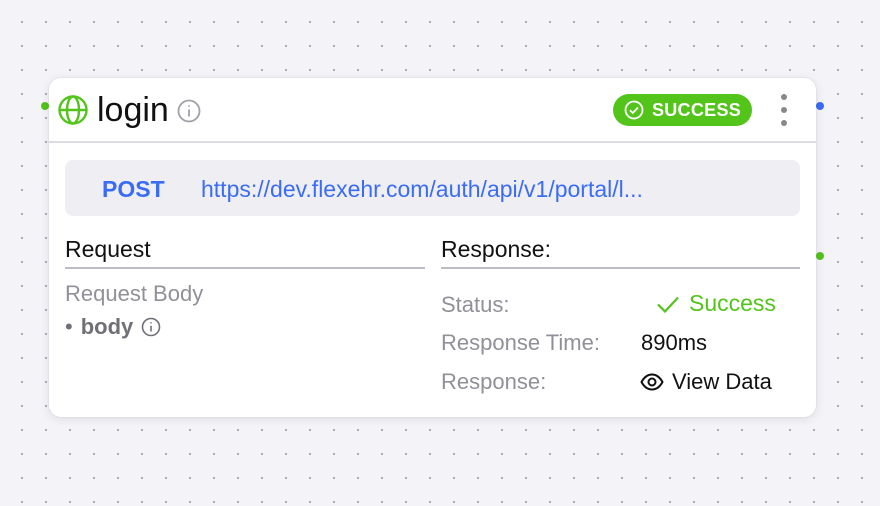 The width and height of the screenshot is (880, 506). What do you see at coordinates (45, 106) in the screenshot?
I see `input-handle` at bounding box center [45, 106].